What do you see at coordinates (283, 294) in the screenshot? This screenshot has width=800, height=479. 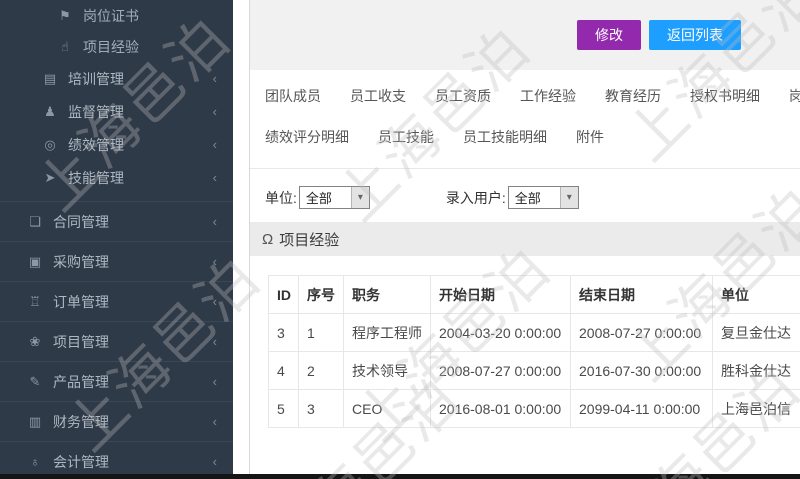 I see `col-header-id: ID` at bounding box center [283, 294].